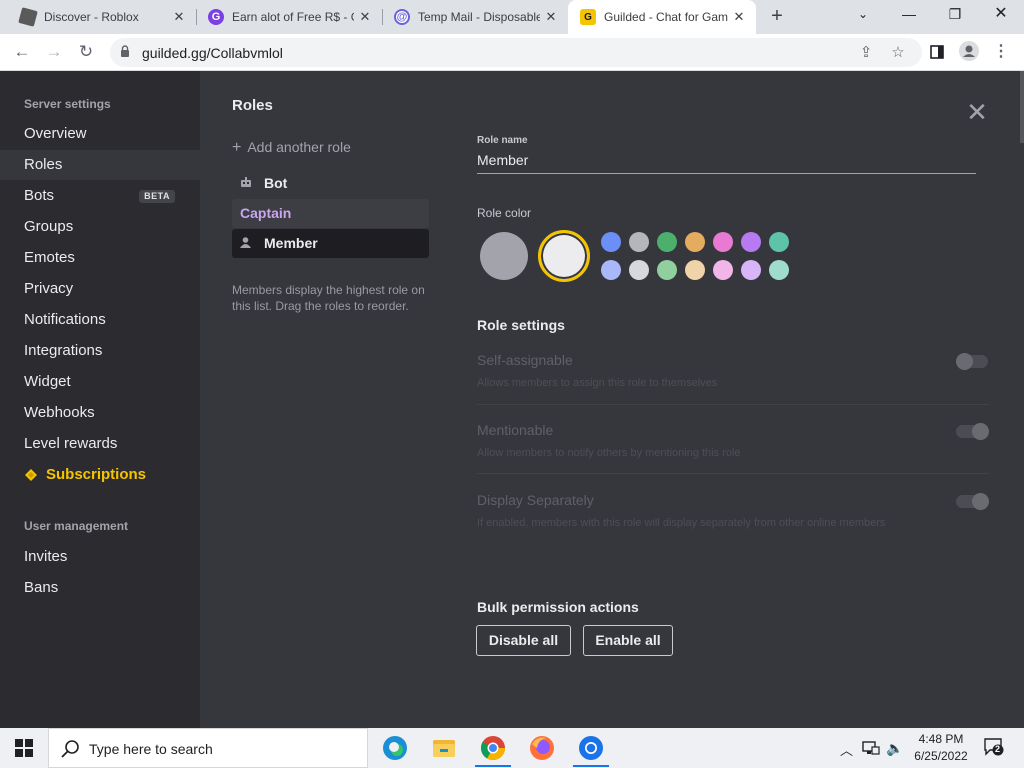 This screenshot has width=1024, height=768. Describe the element at coordinates (63, 350) in the screenshot. I see `sidebar-item-label: Integrations` at that location.